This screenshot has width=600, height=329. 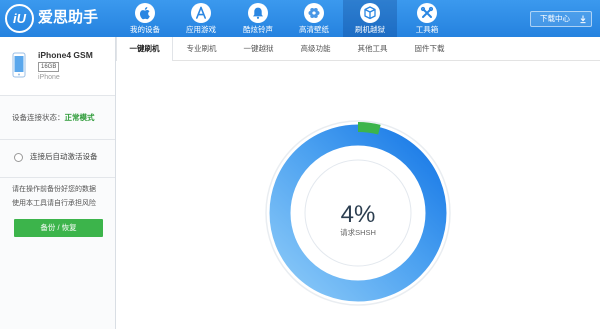 I want to click on connection-status-value: 正常模式, so click(x=79, y=117).